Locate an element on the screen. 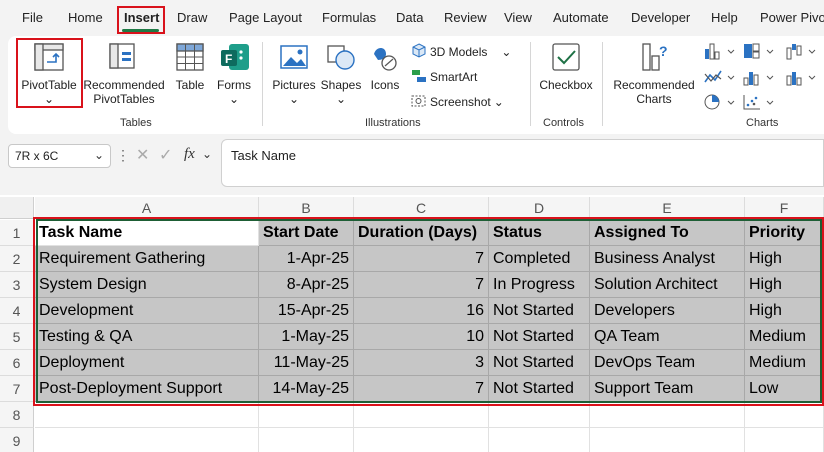 The height and width of the screenshot is (452, 824). row-header: 5 is located at coordinates (17, 337).